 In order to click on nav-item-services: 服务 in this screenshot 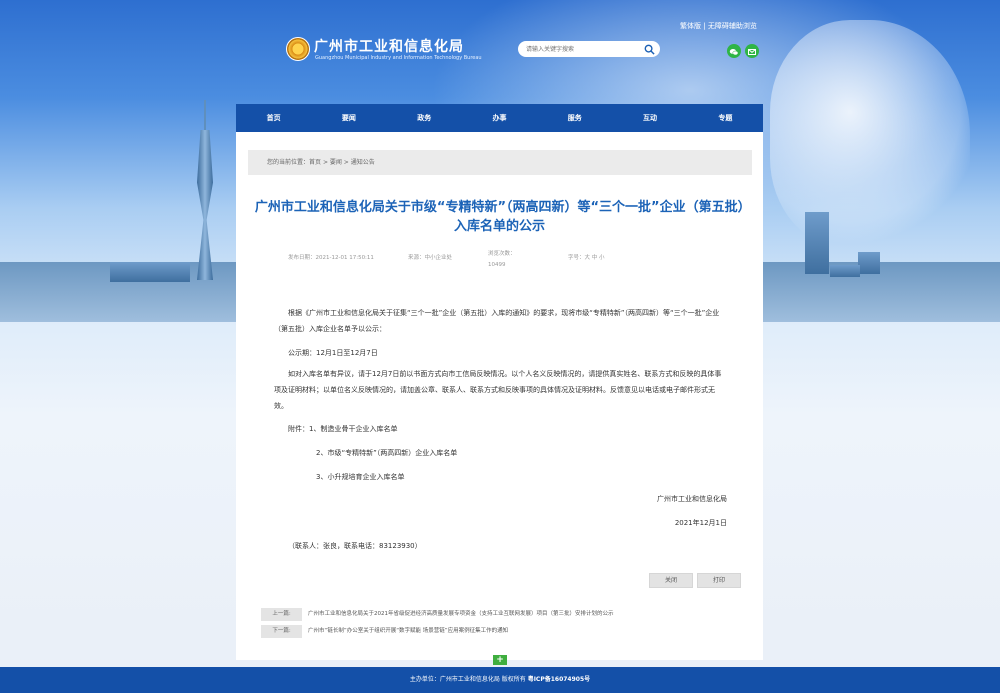, I will do `click(574, 118)`.